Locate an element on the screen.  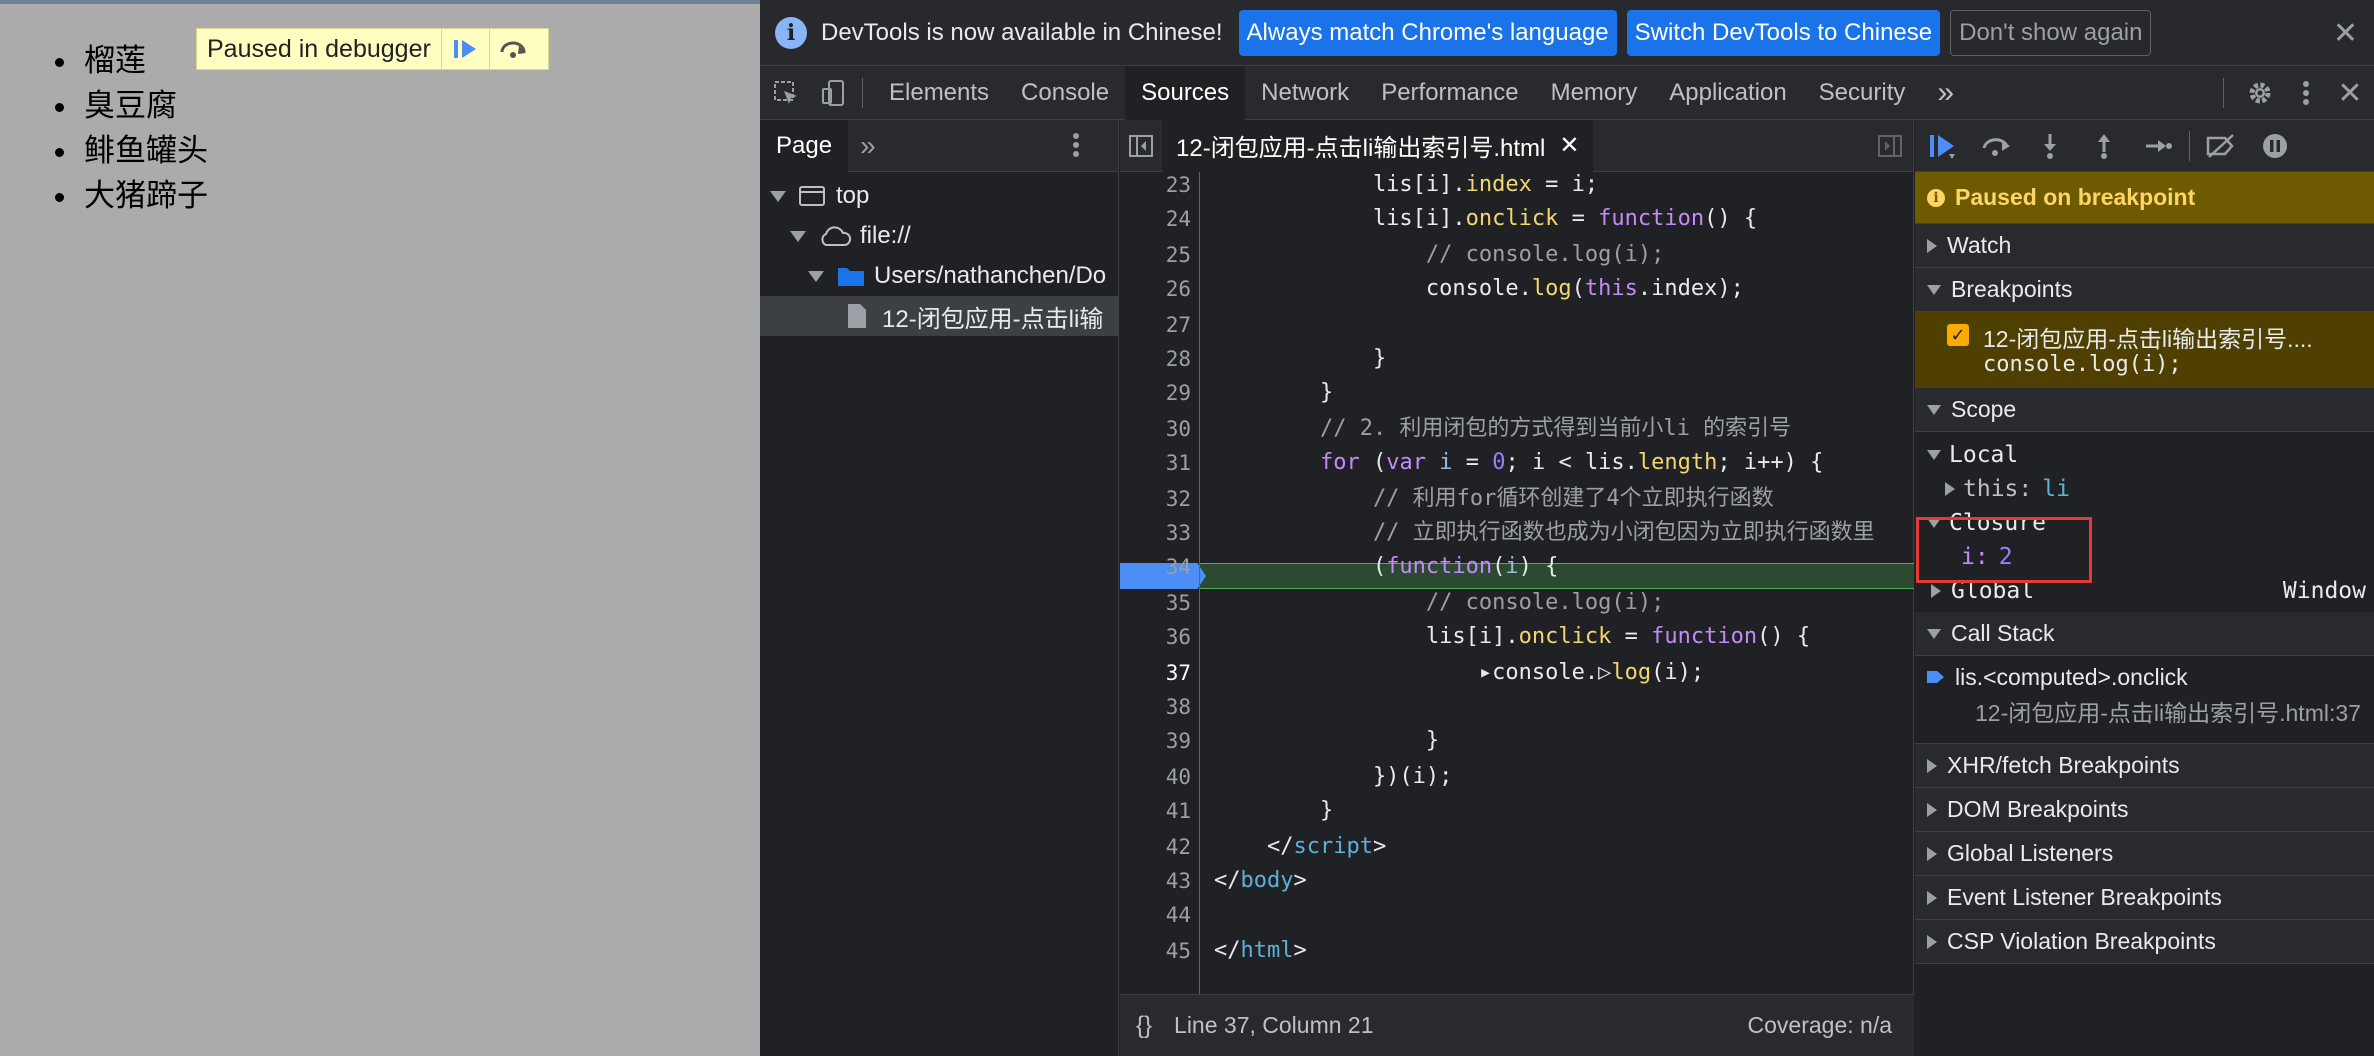
code-line: </body> is located at coordinates (1260, 881).